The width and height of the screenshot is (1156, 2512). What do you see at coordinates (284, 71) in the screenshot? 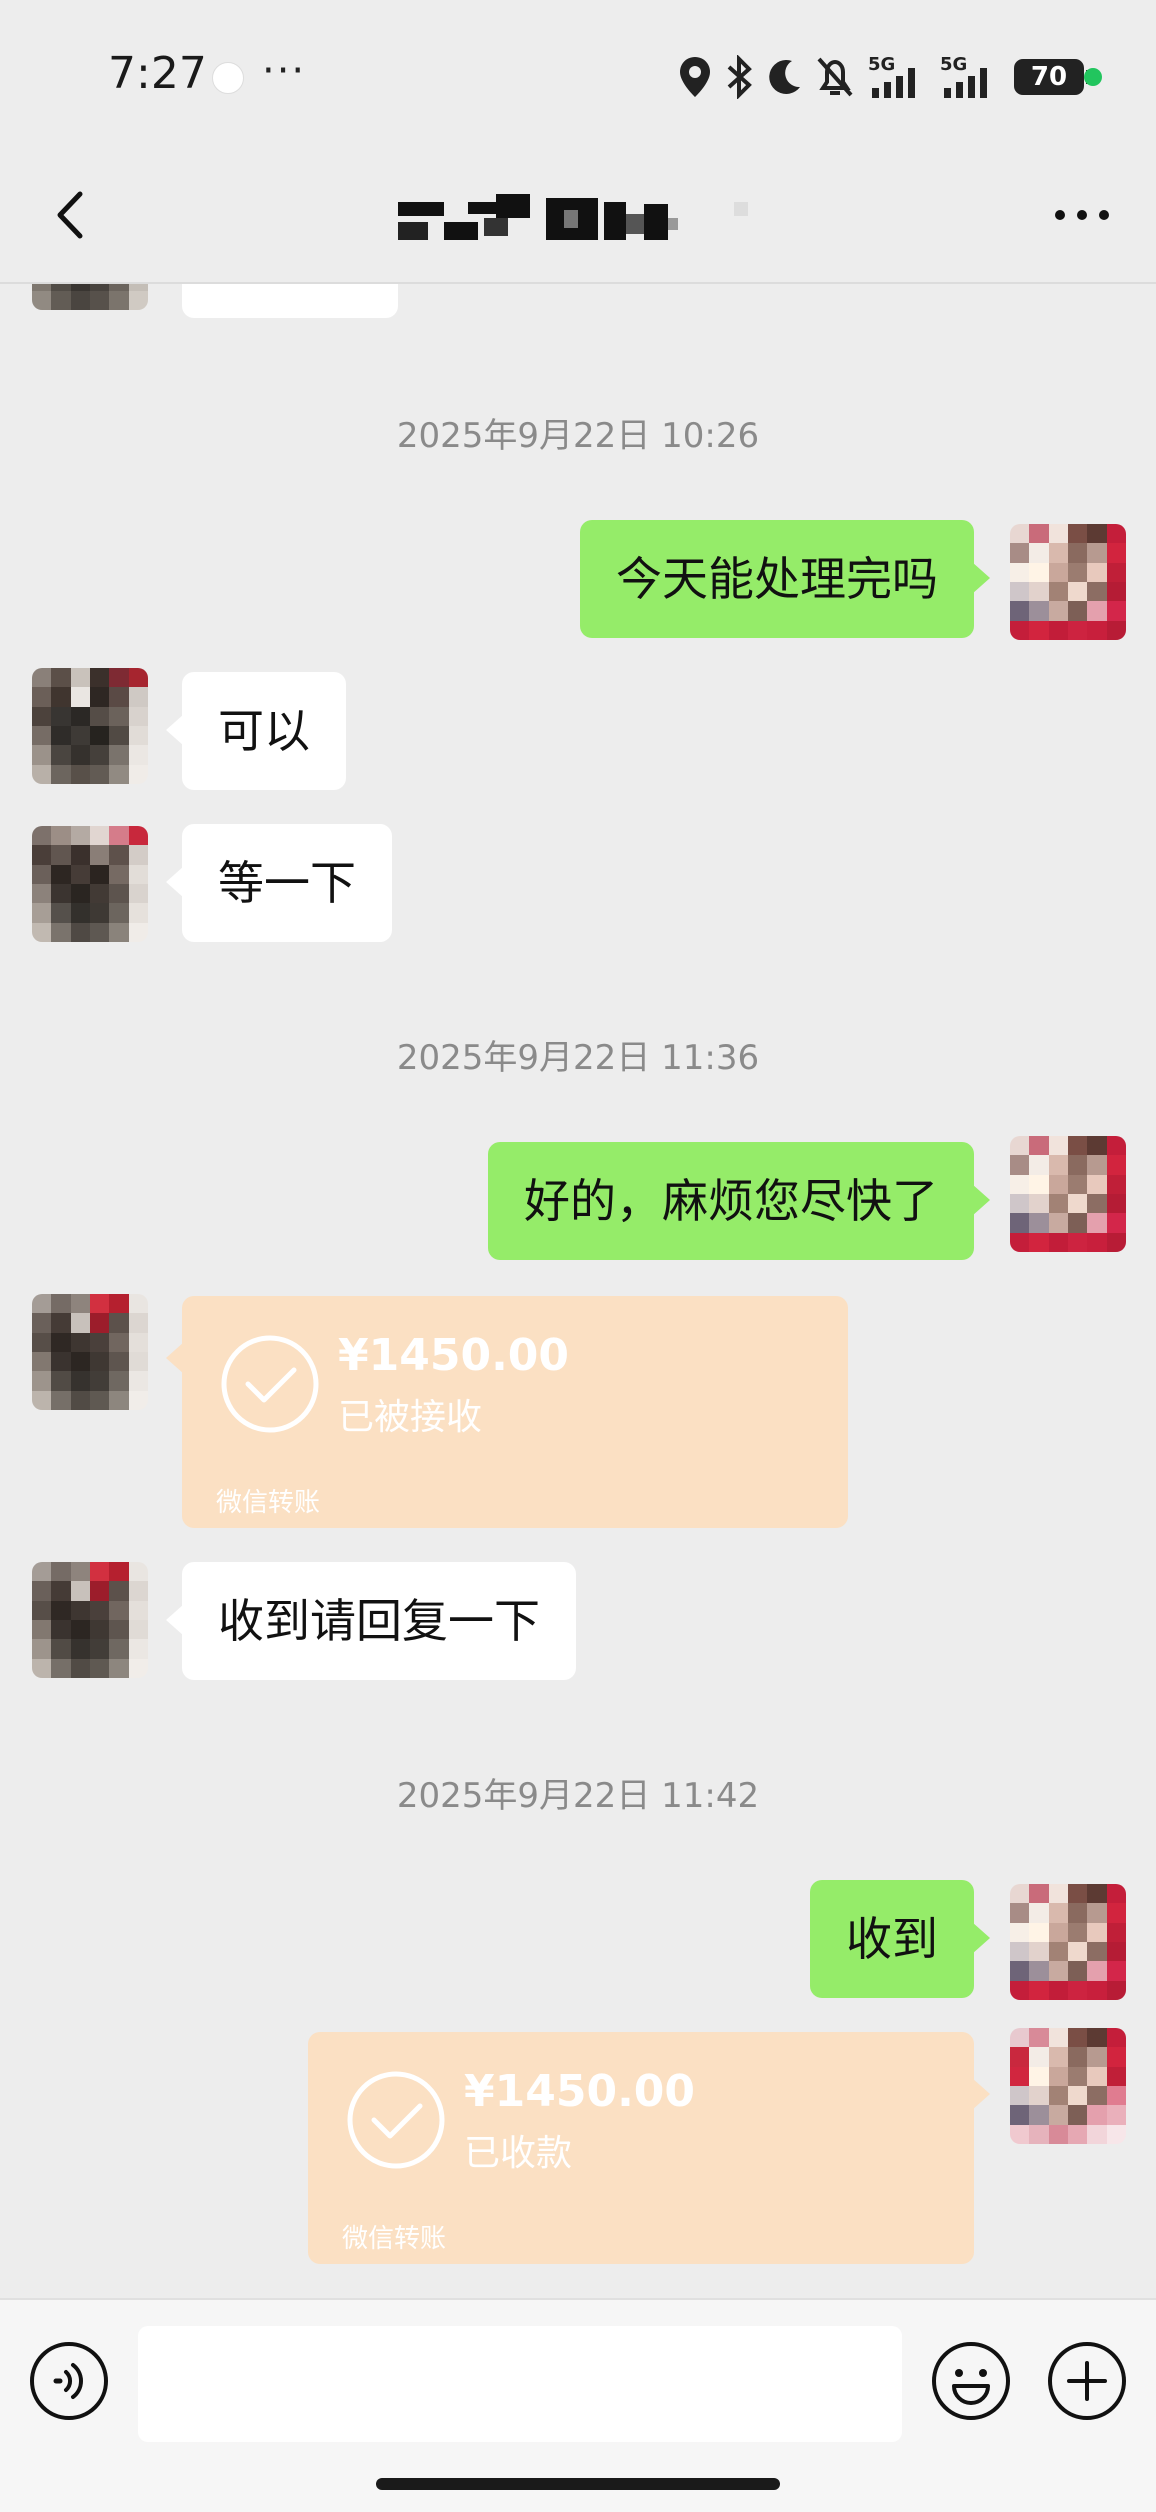
I see `status-more: ···` at bounding box center [284, 71].